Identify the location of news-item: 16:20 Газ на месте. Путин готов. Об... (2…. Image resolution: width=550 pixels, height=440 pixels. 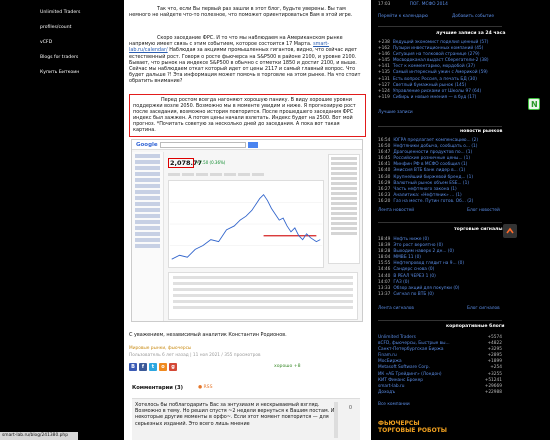
(428, 202).